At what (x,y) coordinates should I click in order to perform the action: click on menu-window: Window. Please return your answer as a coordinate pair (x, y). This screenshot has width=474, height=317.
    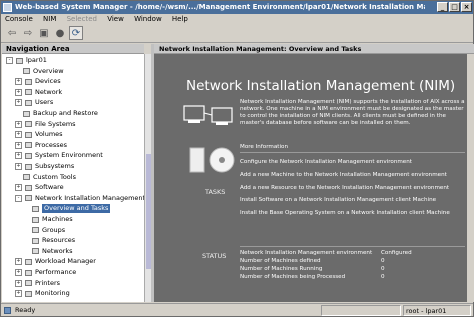
    Looking at the image, I should click on (148, 19).